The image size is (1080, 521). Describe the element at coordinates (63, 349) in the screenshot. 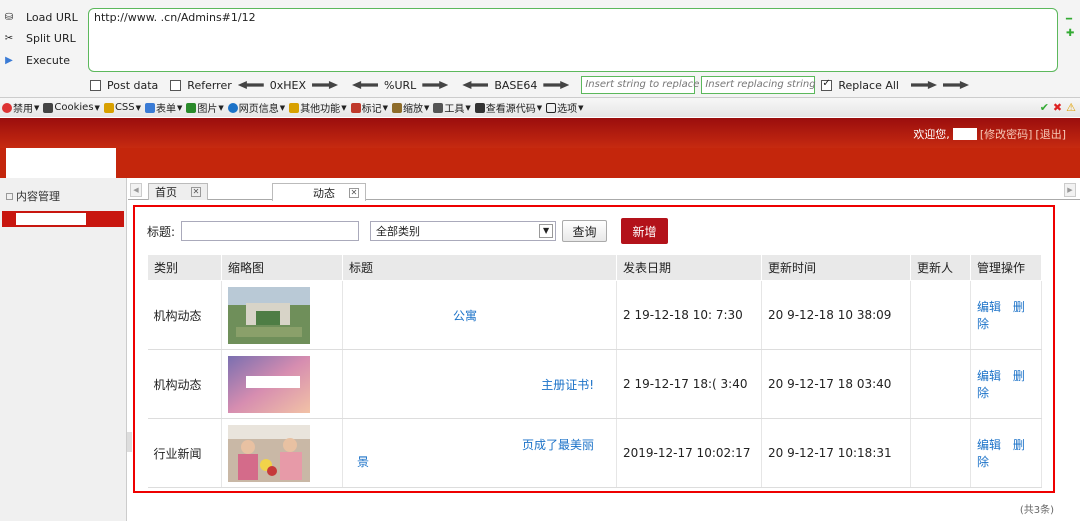

I see `sidebar: 内容管理` at that location.